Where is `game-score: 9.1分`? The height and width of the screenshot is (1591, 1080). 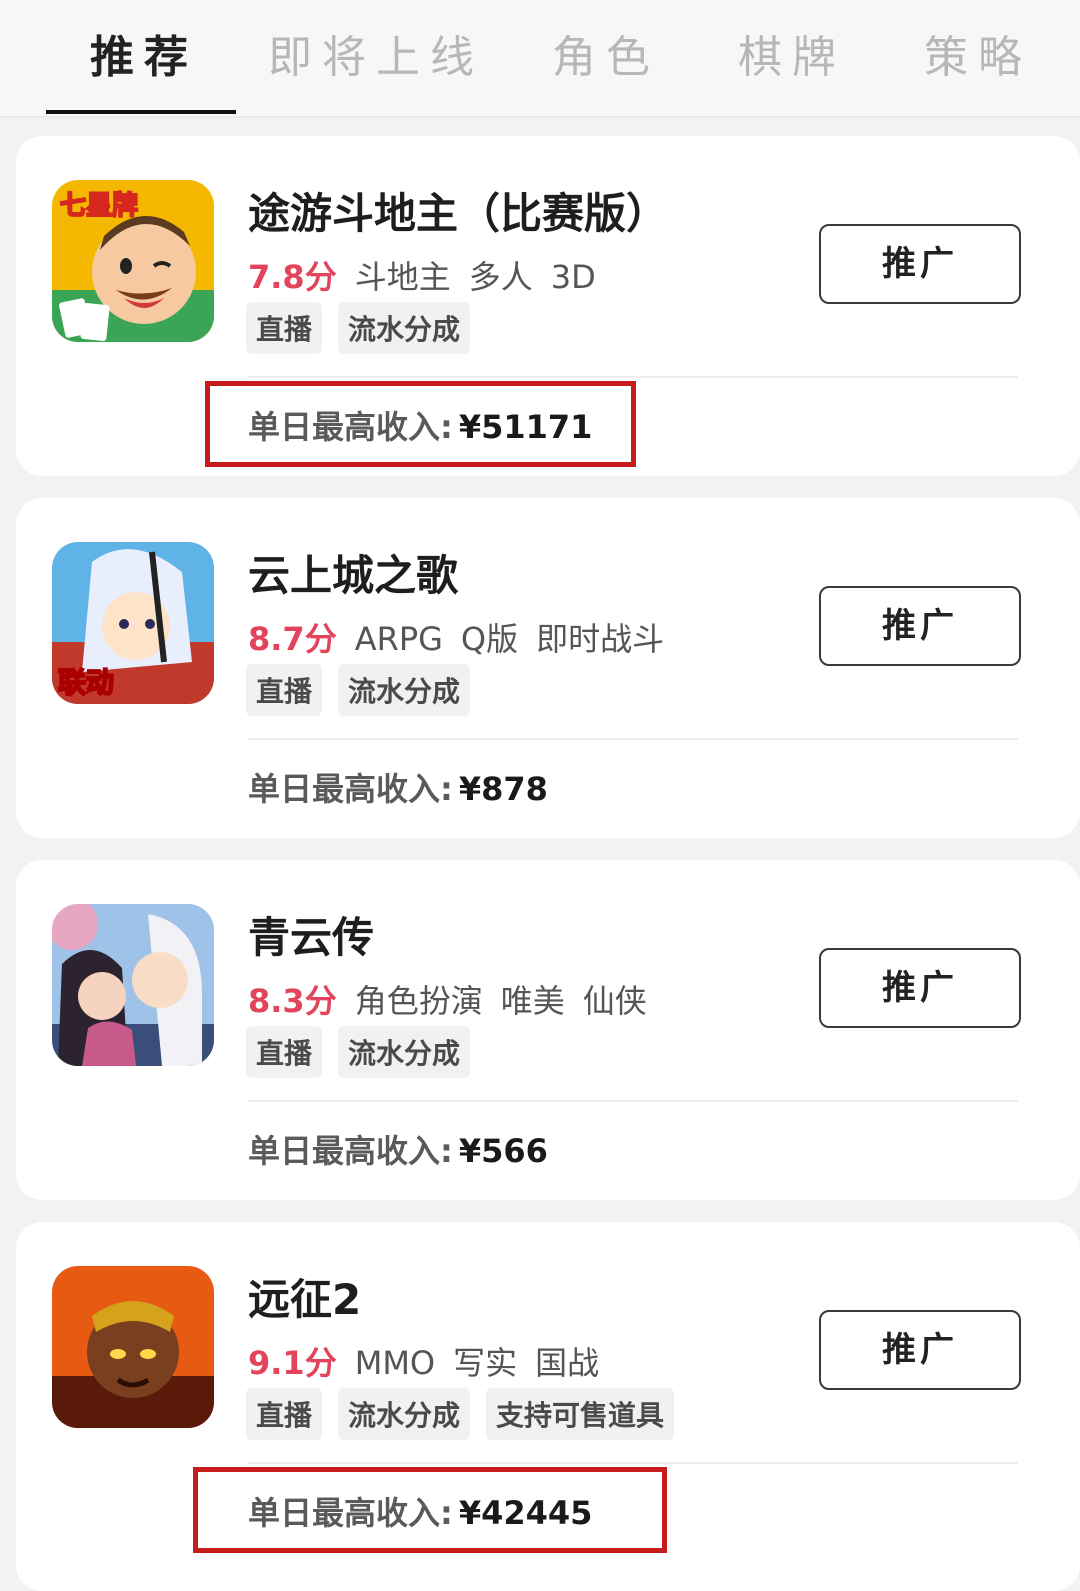 game-score: 9.1分 is located at coordinates (292, 1363).